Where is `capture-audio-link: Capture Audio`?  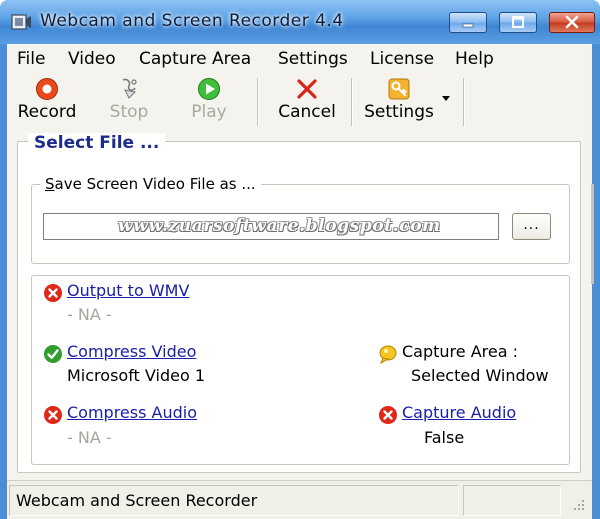
capture-audio-link: Capture Audio is located at coordinates (459, 412).